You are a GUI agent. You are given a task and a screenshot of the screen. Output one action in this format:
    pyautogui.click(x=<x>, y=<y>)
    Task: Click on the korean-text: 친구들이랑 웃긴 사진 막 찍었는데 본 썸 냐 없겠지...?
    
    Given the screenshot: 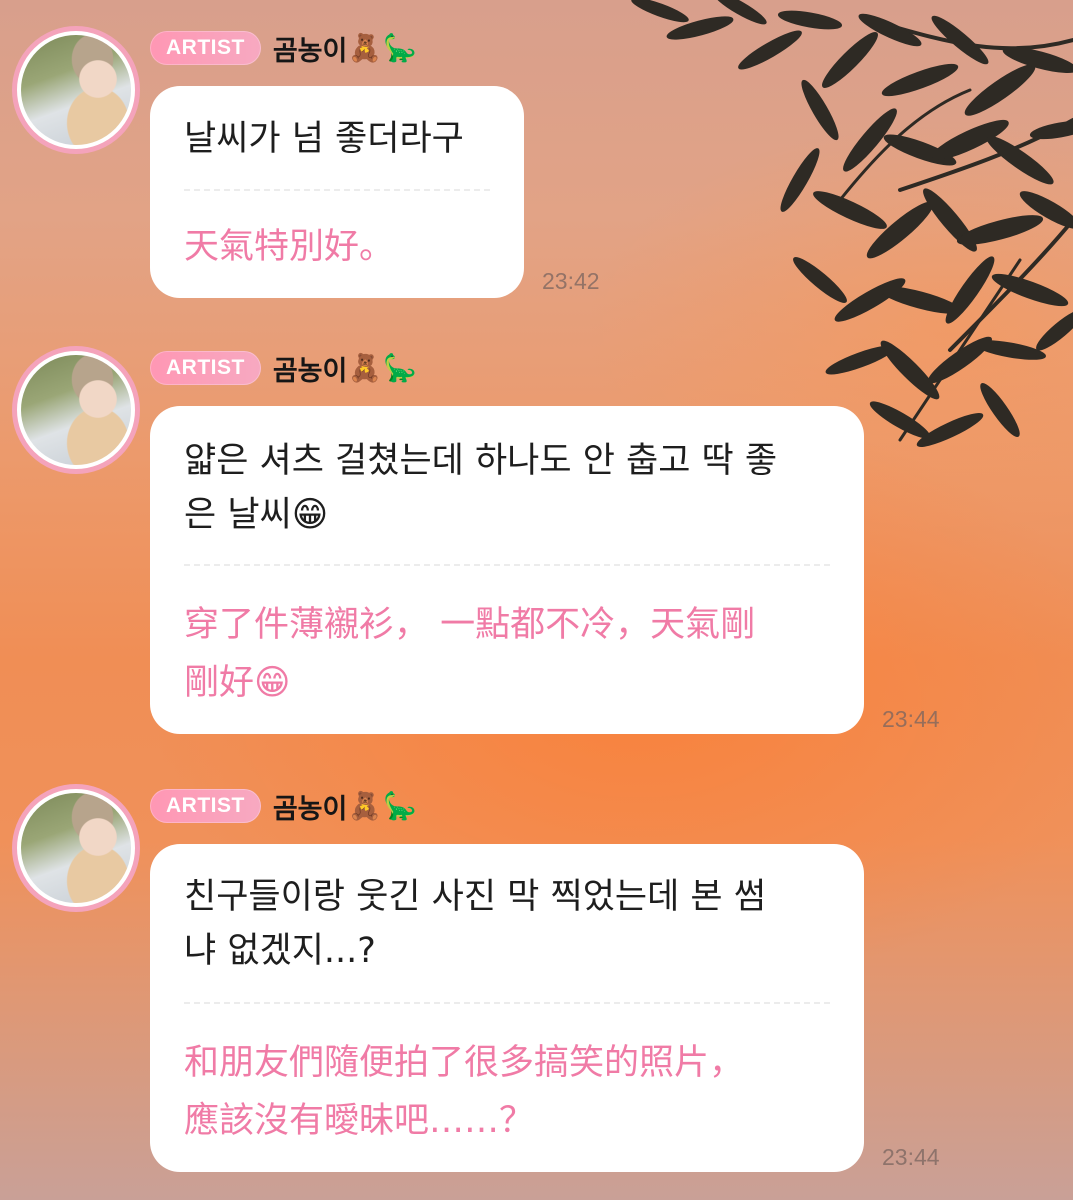 What is the action you would take?
    pyautogui.click(x=475, y=924)
    